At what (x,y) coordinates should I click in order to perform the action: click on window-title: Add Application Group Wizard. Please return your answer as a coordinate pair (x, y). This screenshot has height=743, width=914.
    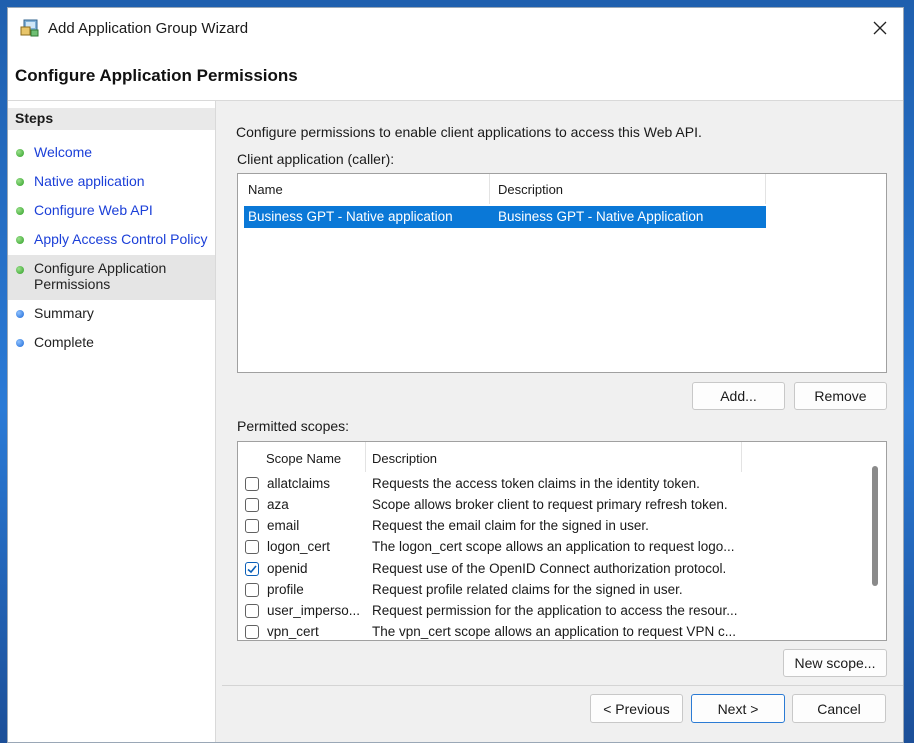
    Looking at the image, I should click on (148, 28).